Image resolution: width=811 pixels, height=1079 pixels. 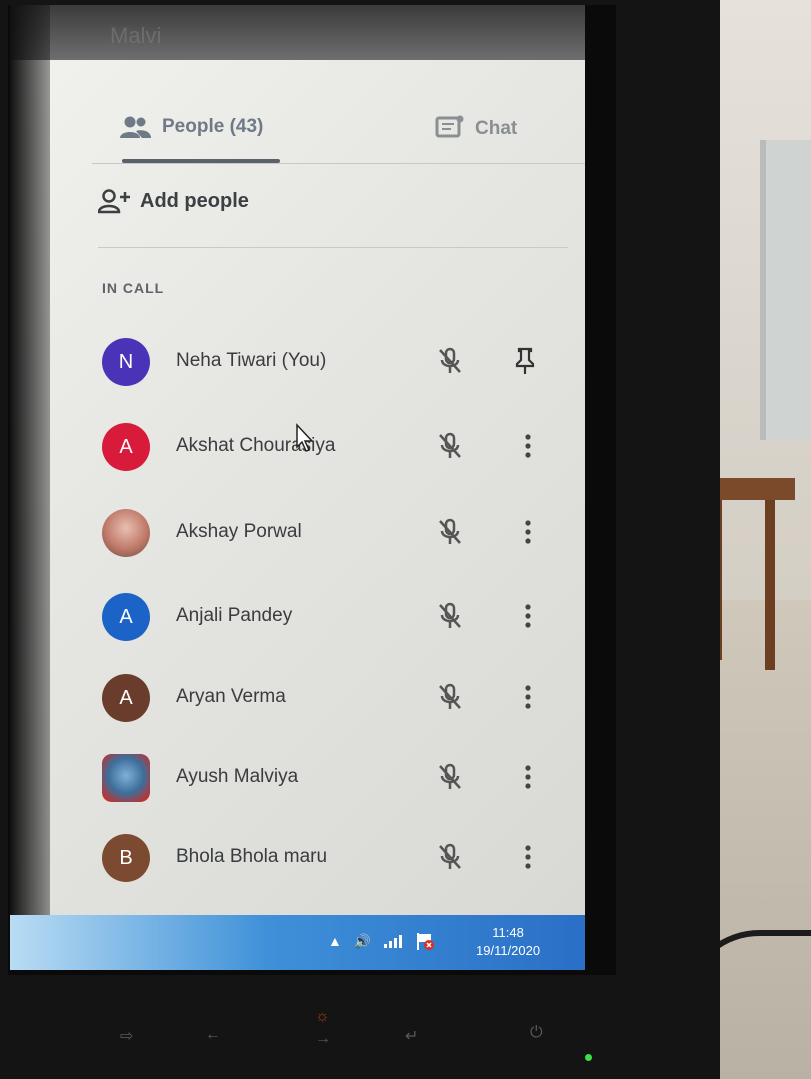 I want to click on participant-name: Bhola Bhola maru, so click(x=252, y=856).